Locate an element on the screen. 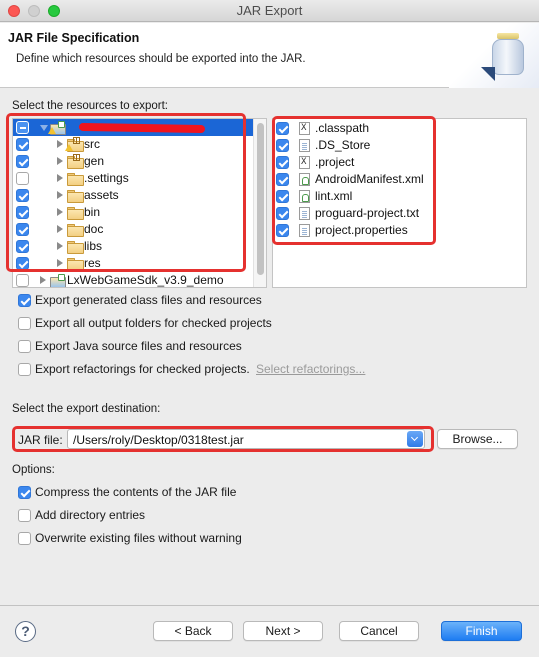 The height and width of the screenshot is (657, 539). chevron-down-icon is located at coordinates (415, 439).